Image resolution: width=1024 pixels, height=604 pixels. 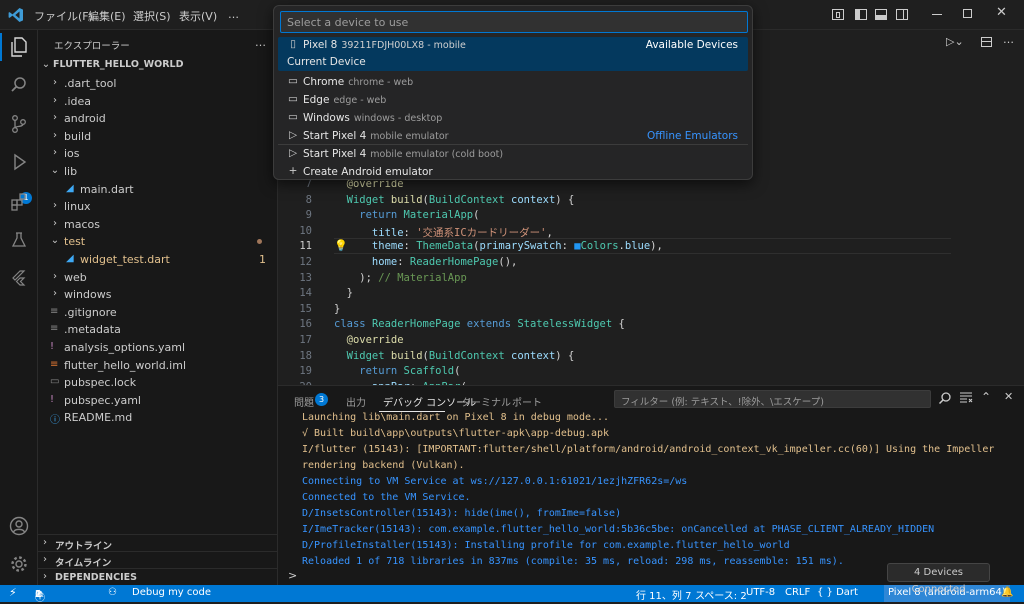 I want to click on tree-item-web: › web, so click(x=158, y=278).